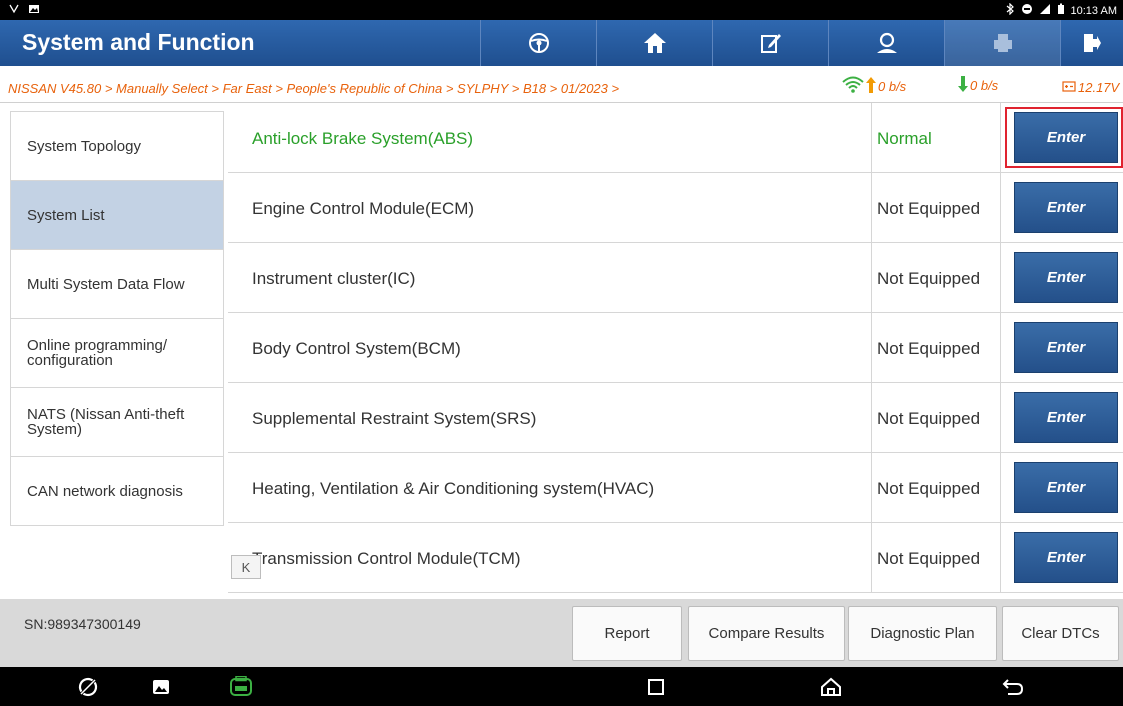 The image size is (1123, 706). What do you see at coordinates (84, 146) in the screenshot?
I see `sidebar-item-label: System Topology` at bounding box center [84, 146].